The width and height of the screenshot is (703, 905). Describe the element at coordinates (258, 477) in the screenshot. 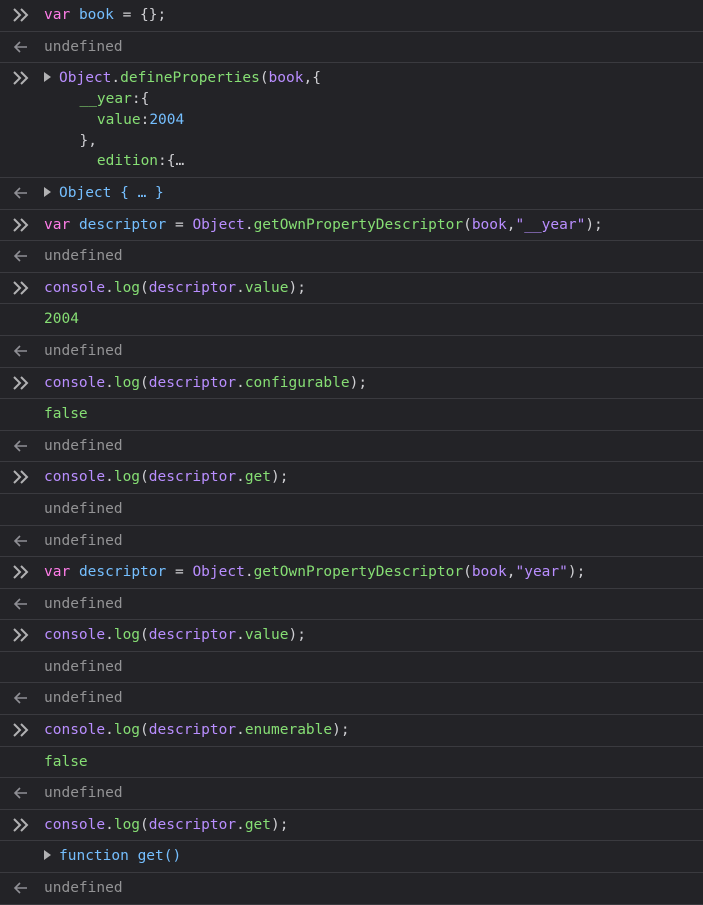

I see `code-token: get` at that location.